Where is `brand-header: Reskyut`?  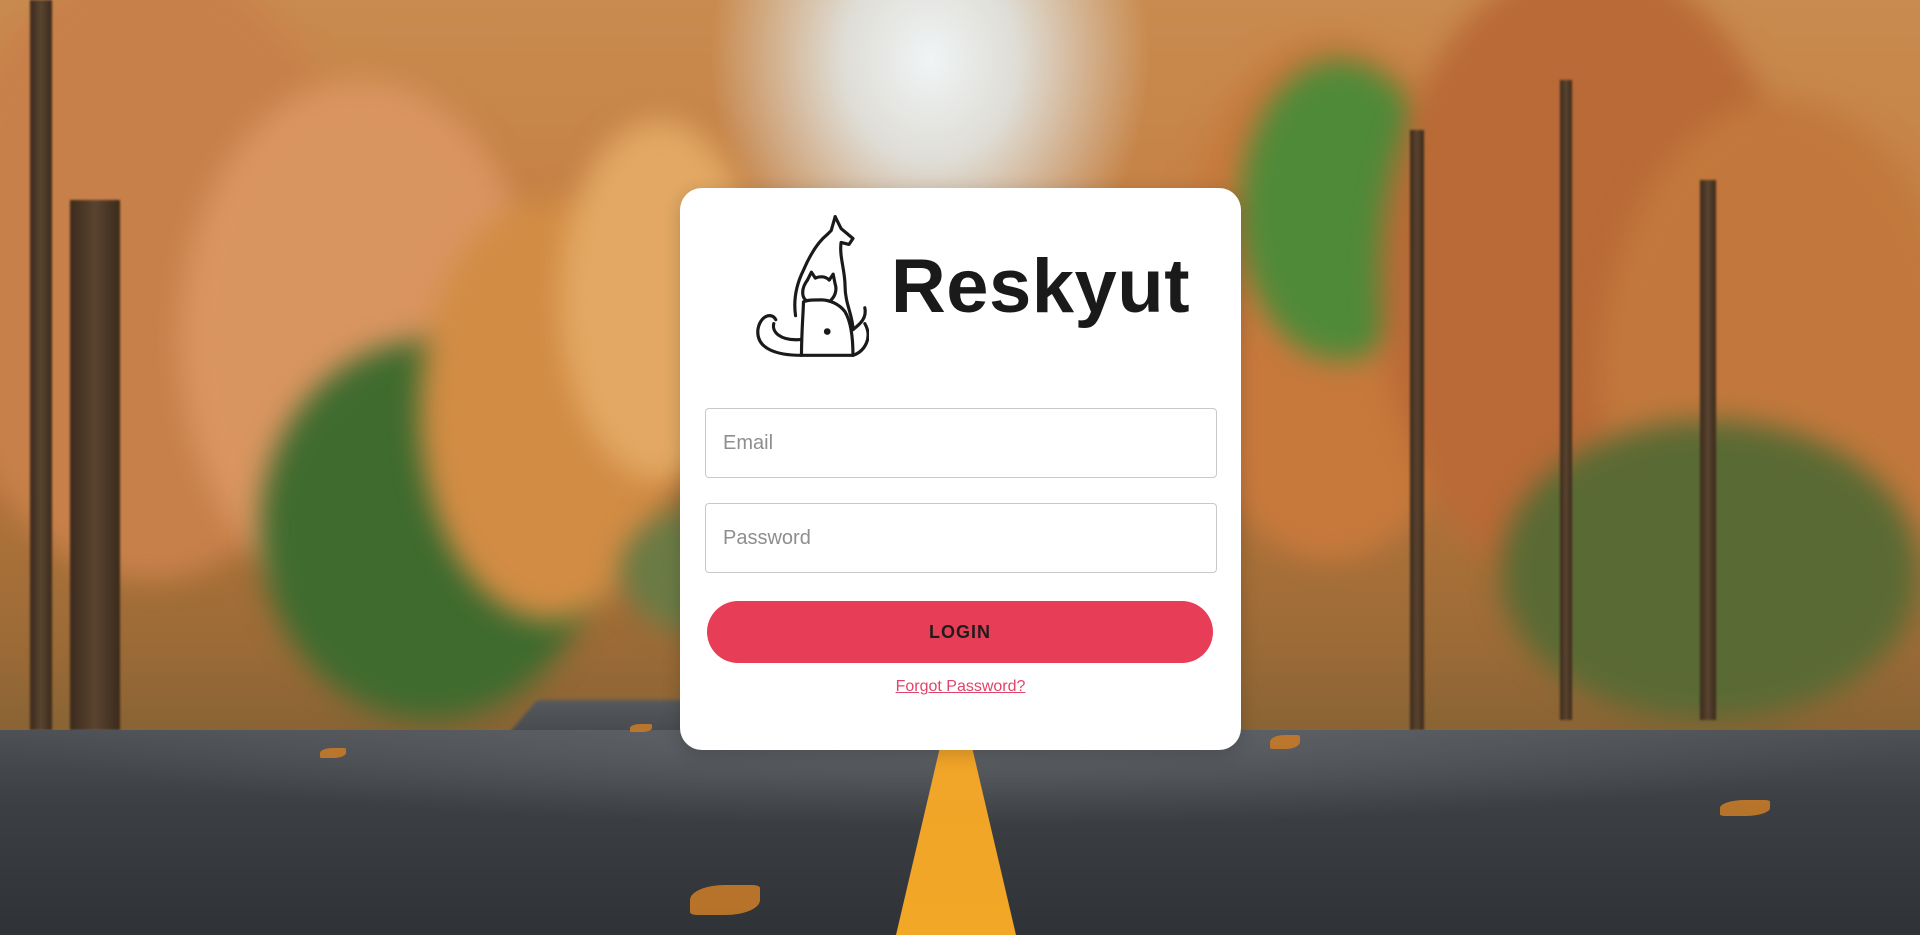
brand-header: Reskyut is located at coordinates (970, 287).